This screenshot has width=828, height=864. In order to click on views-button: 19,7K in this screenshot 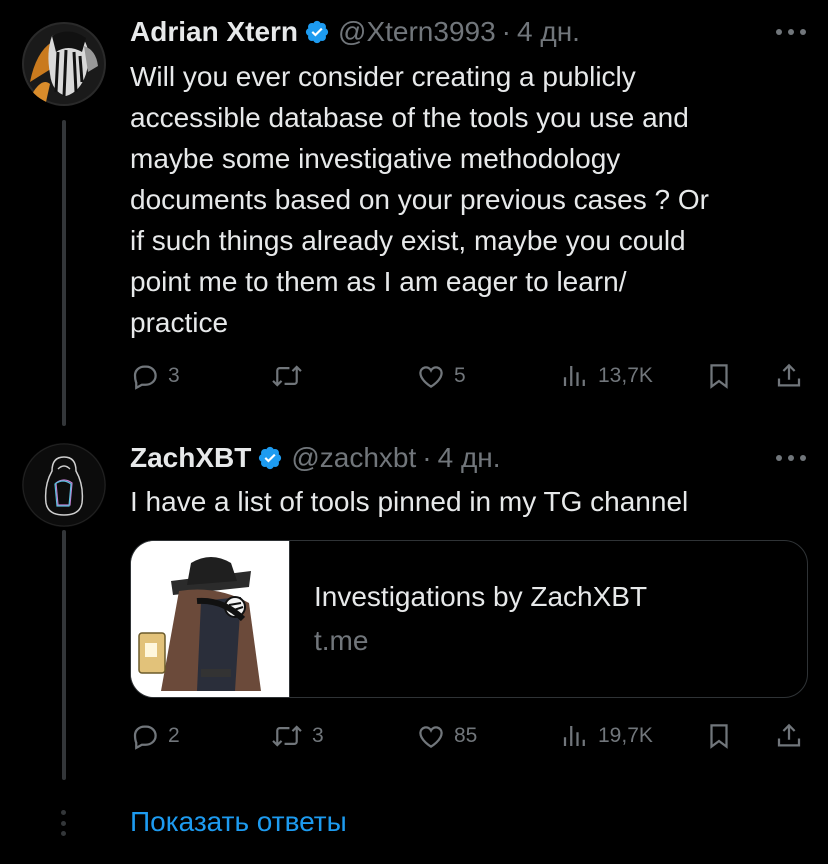, I will do `click(606, 736)`.